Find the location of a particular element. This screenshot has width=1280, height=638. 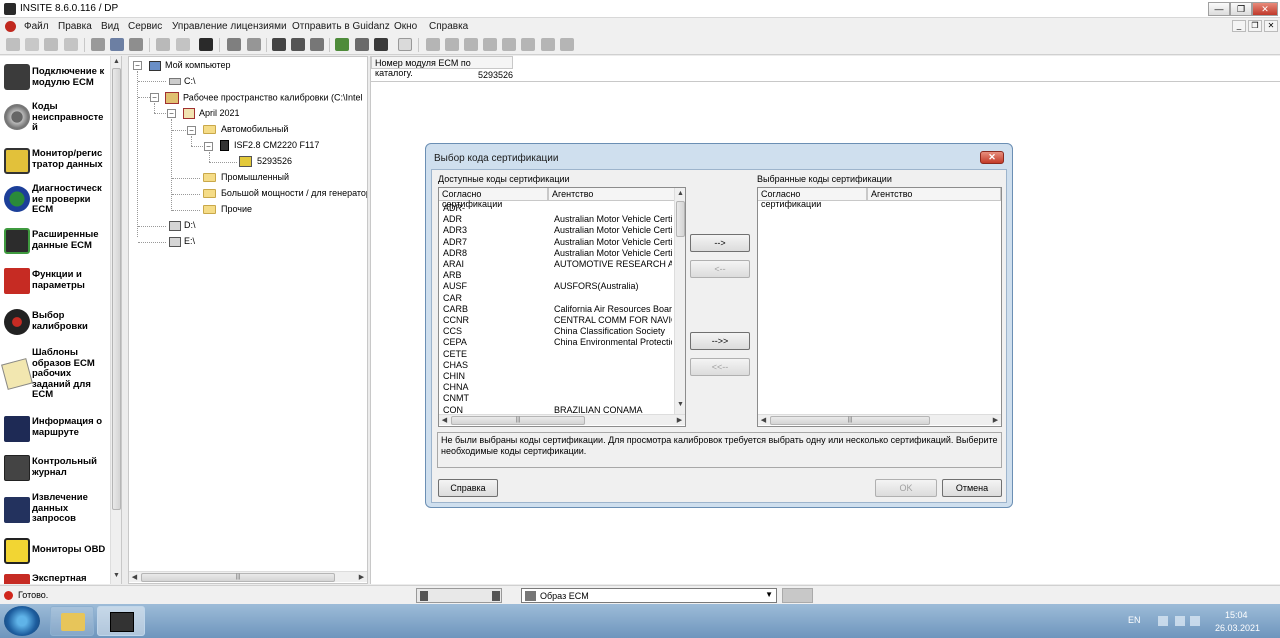

tree-node-other: Прочие is located at coordinates (236, 209).